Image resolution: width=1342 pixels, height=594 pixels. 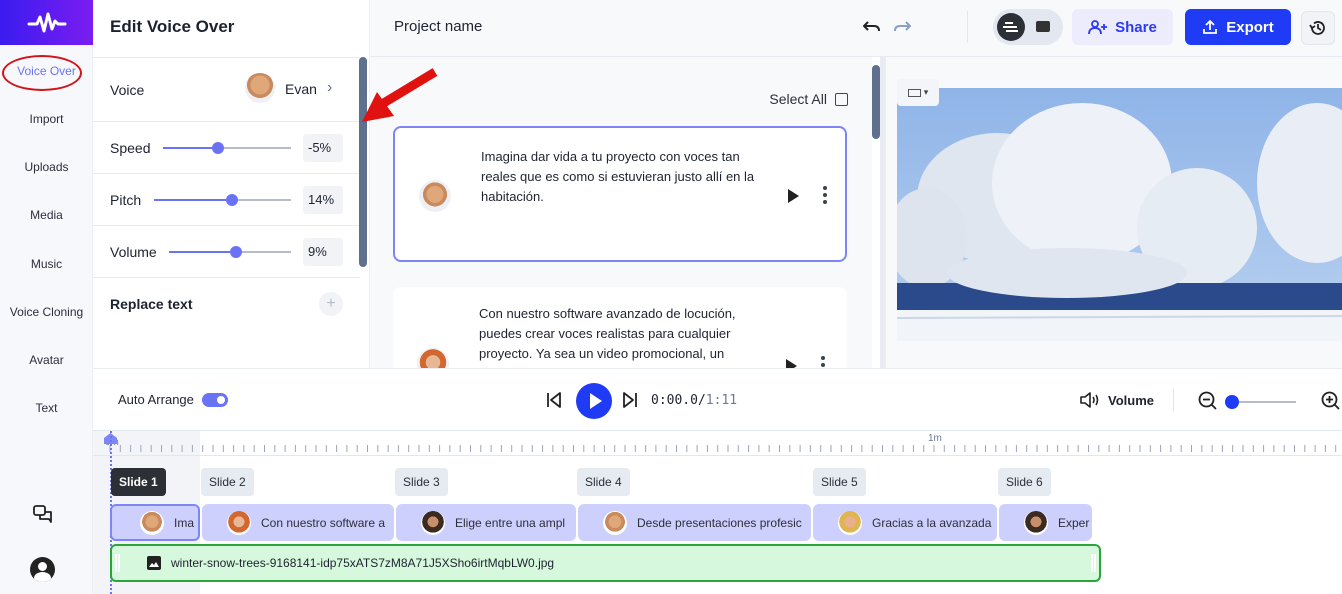 I want to click on player-bar: Auto Arrange 0:00.0/1:11 Volume, so click(x=717, y=399).